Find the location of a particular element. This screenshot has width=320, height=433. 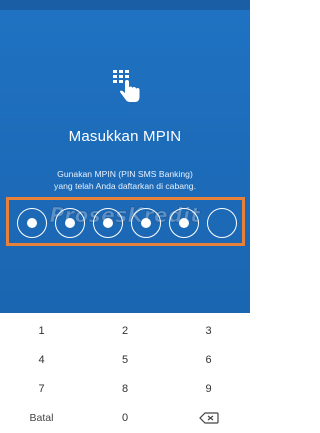

cancel-button: Batal is located at coordinates (41, 417).